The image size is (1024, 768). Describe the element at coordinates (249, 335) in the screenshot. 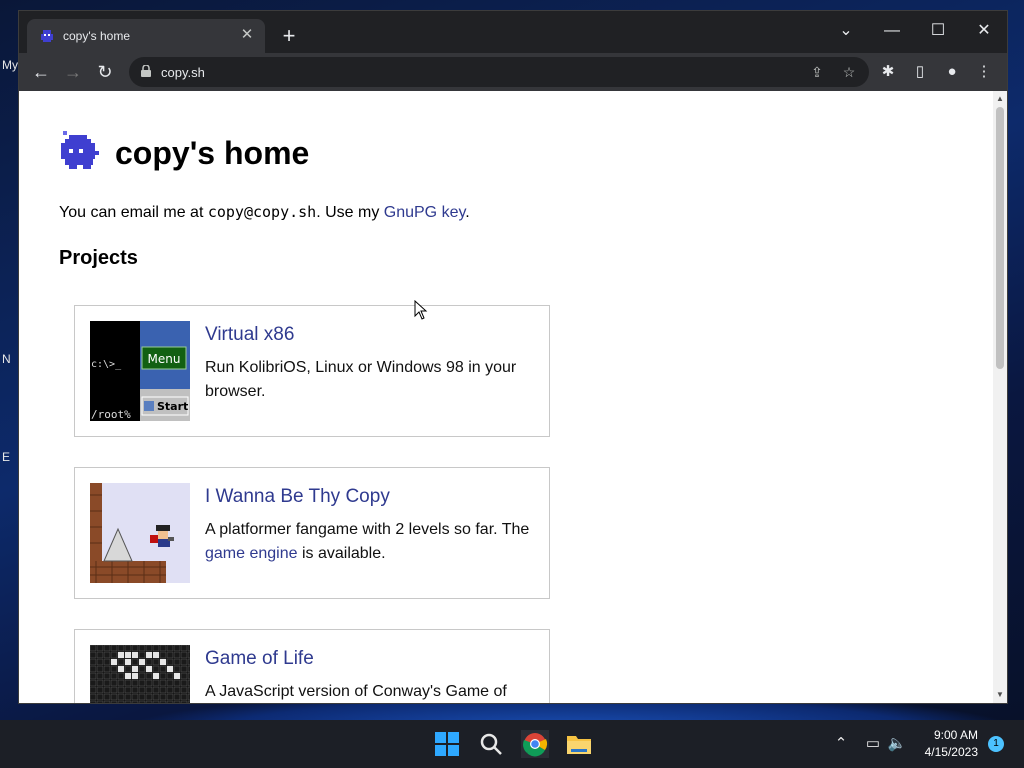

I see `project-title-link: Virtual x86` at that location.